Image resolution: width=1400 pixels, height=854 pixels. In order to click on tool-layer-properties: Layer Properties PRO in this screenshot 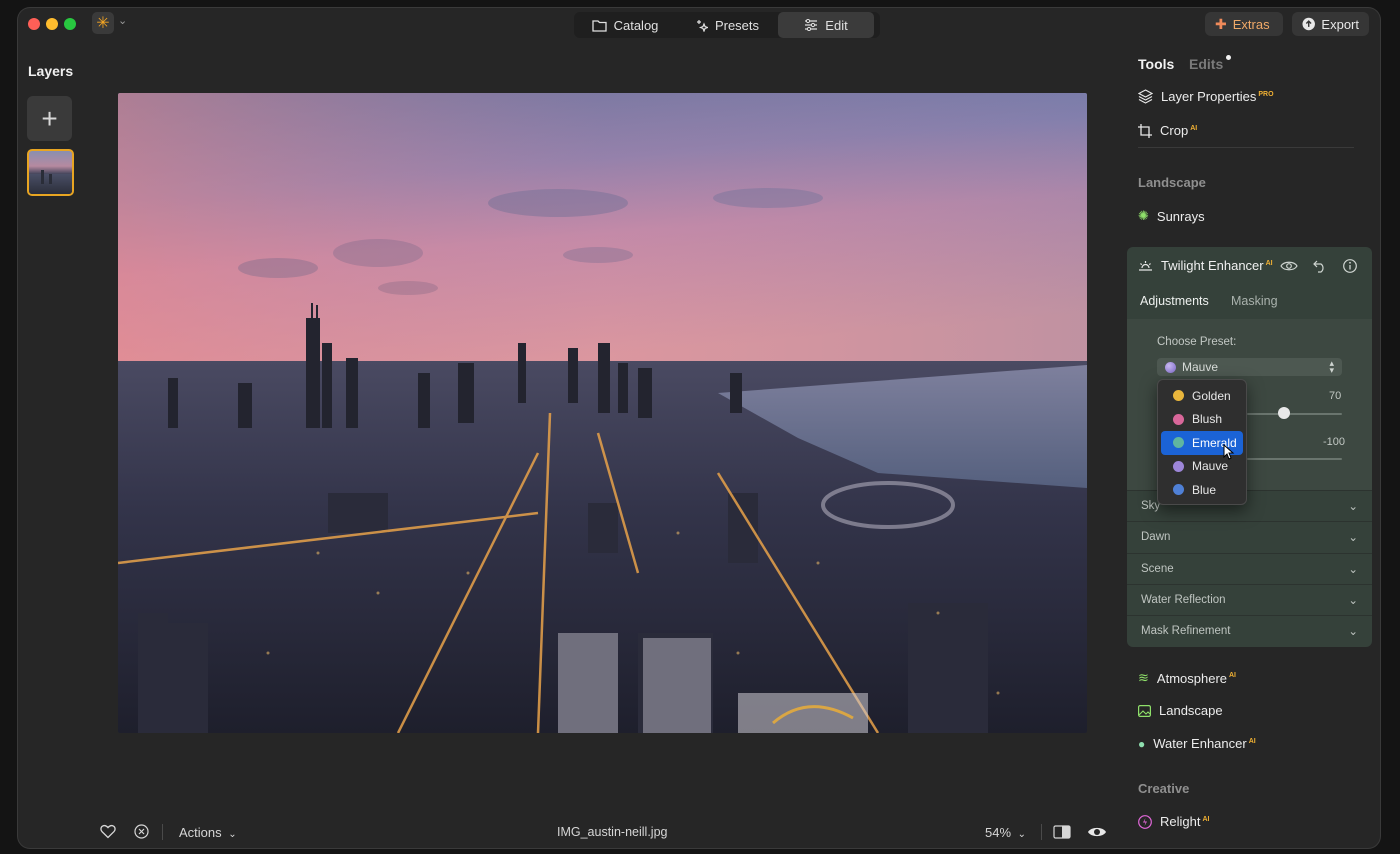, I will do `click(1206, 96)`.